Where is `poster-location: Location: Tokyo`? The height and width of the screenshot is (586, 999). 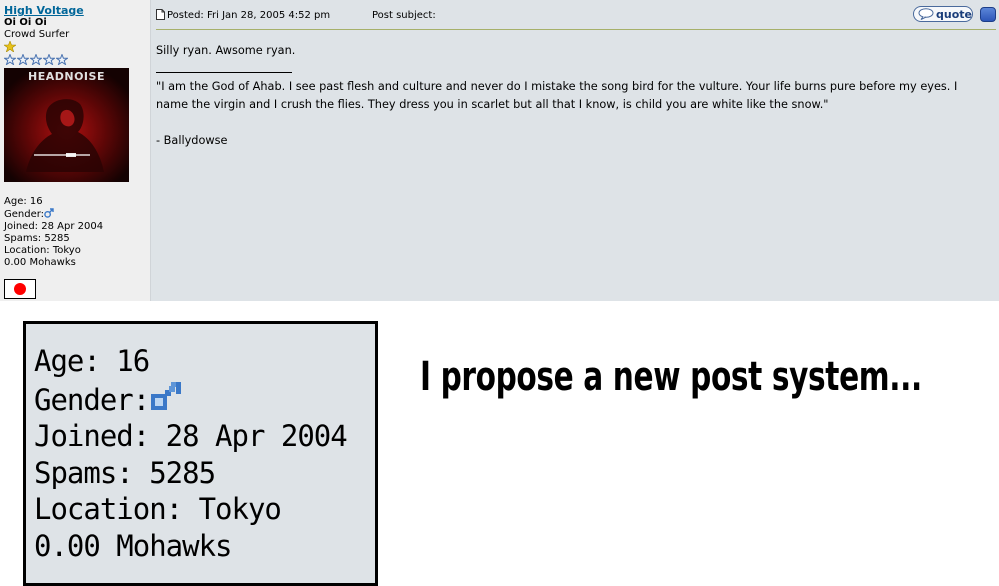 poster-location: Location: Tokyo is located at coordinates (42, 250).